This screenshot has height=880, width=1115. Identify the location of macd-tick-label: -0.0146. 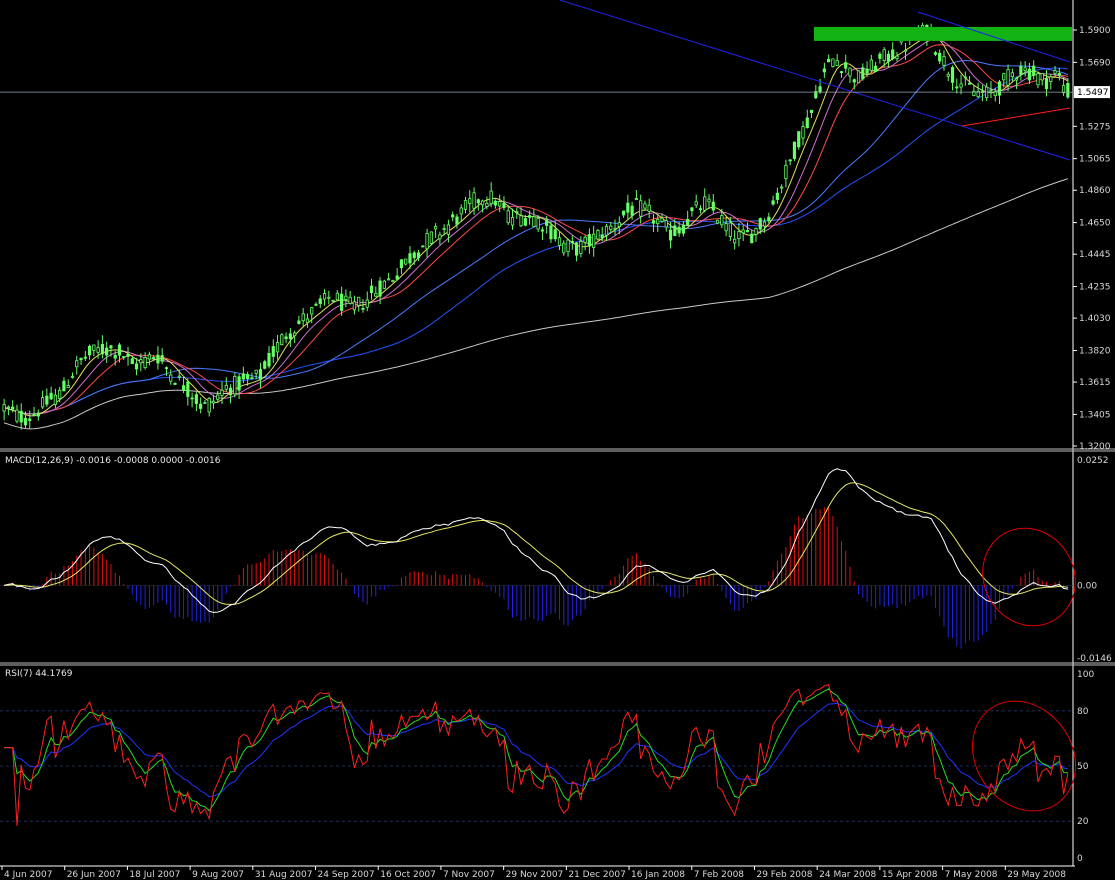
(1094, 659).